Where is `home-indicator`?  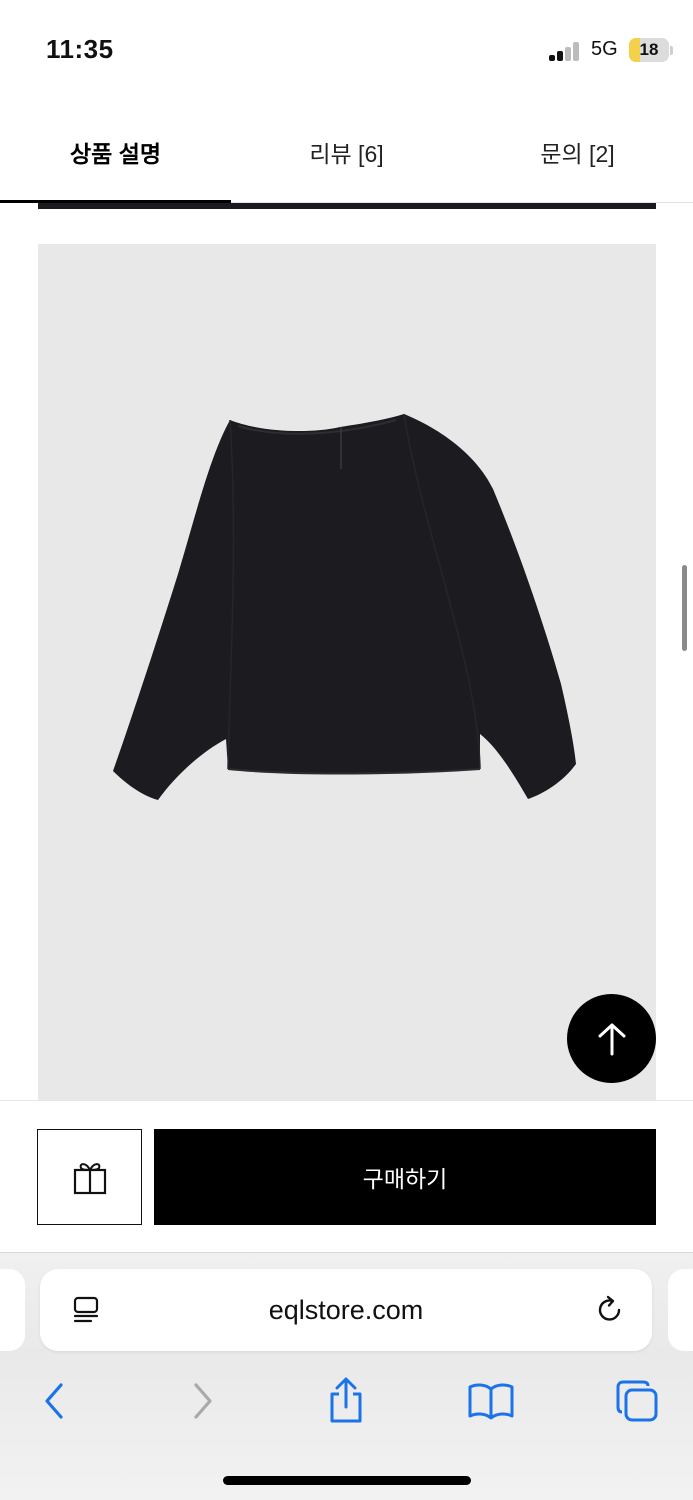 home-indicator is located at coordinates (347, 1480).